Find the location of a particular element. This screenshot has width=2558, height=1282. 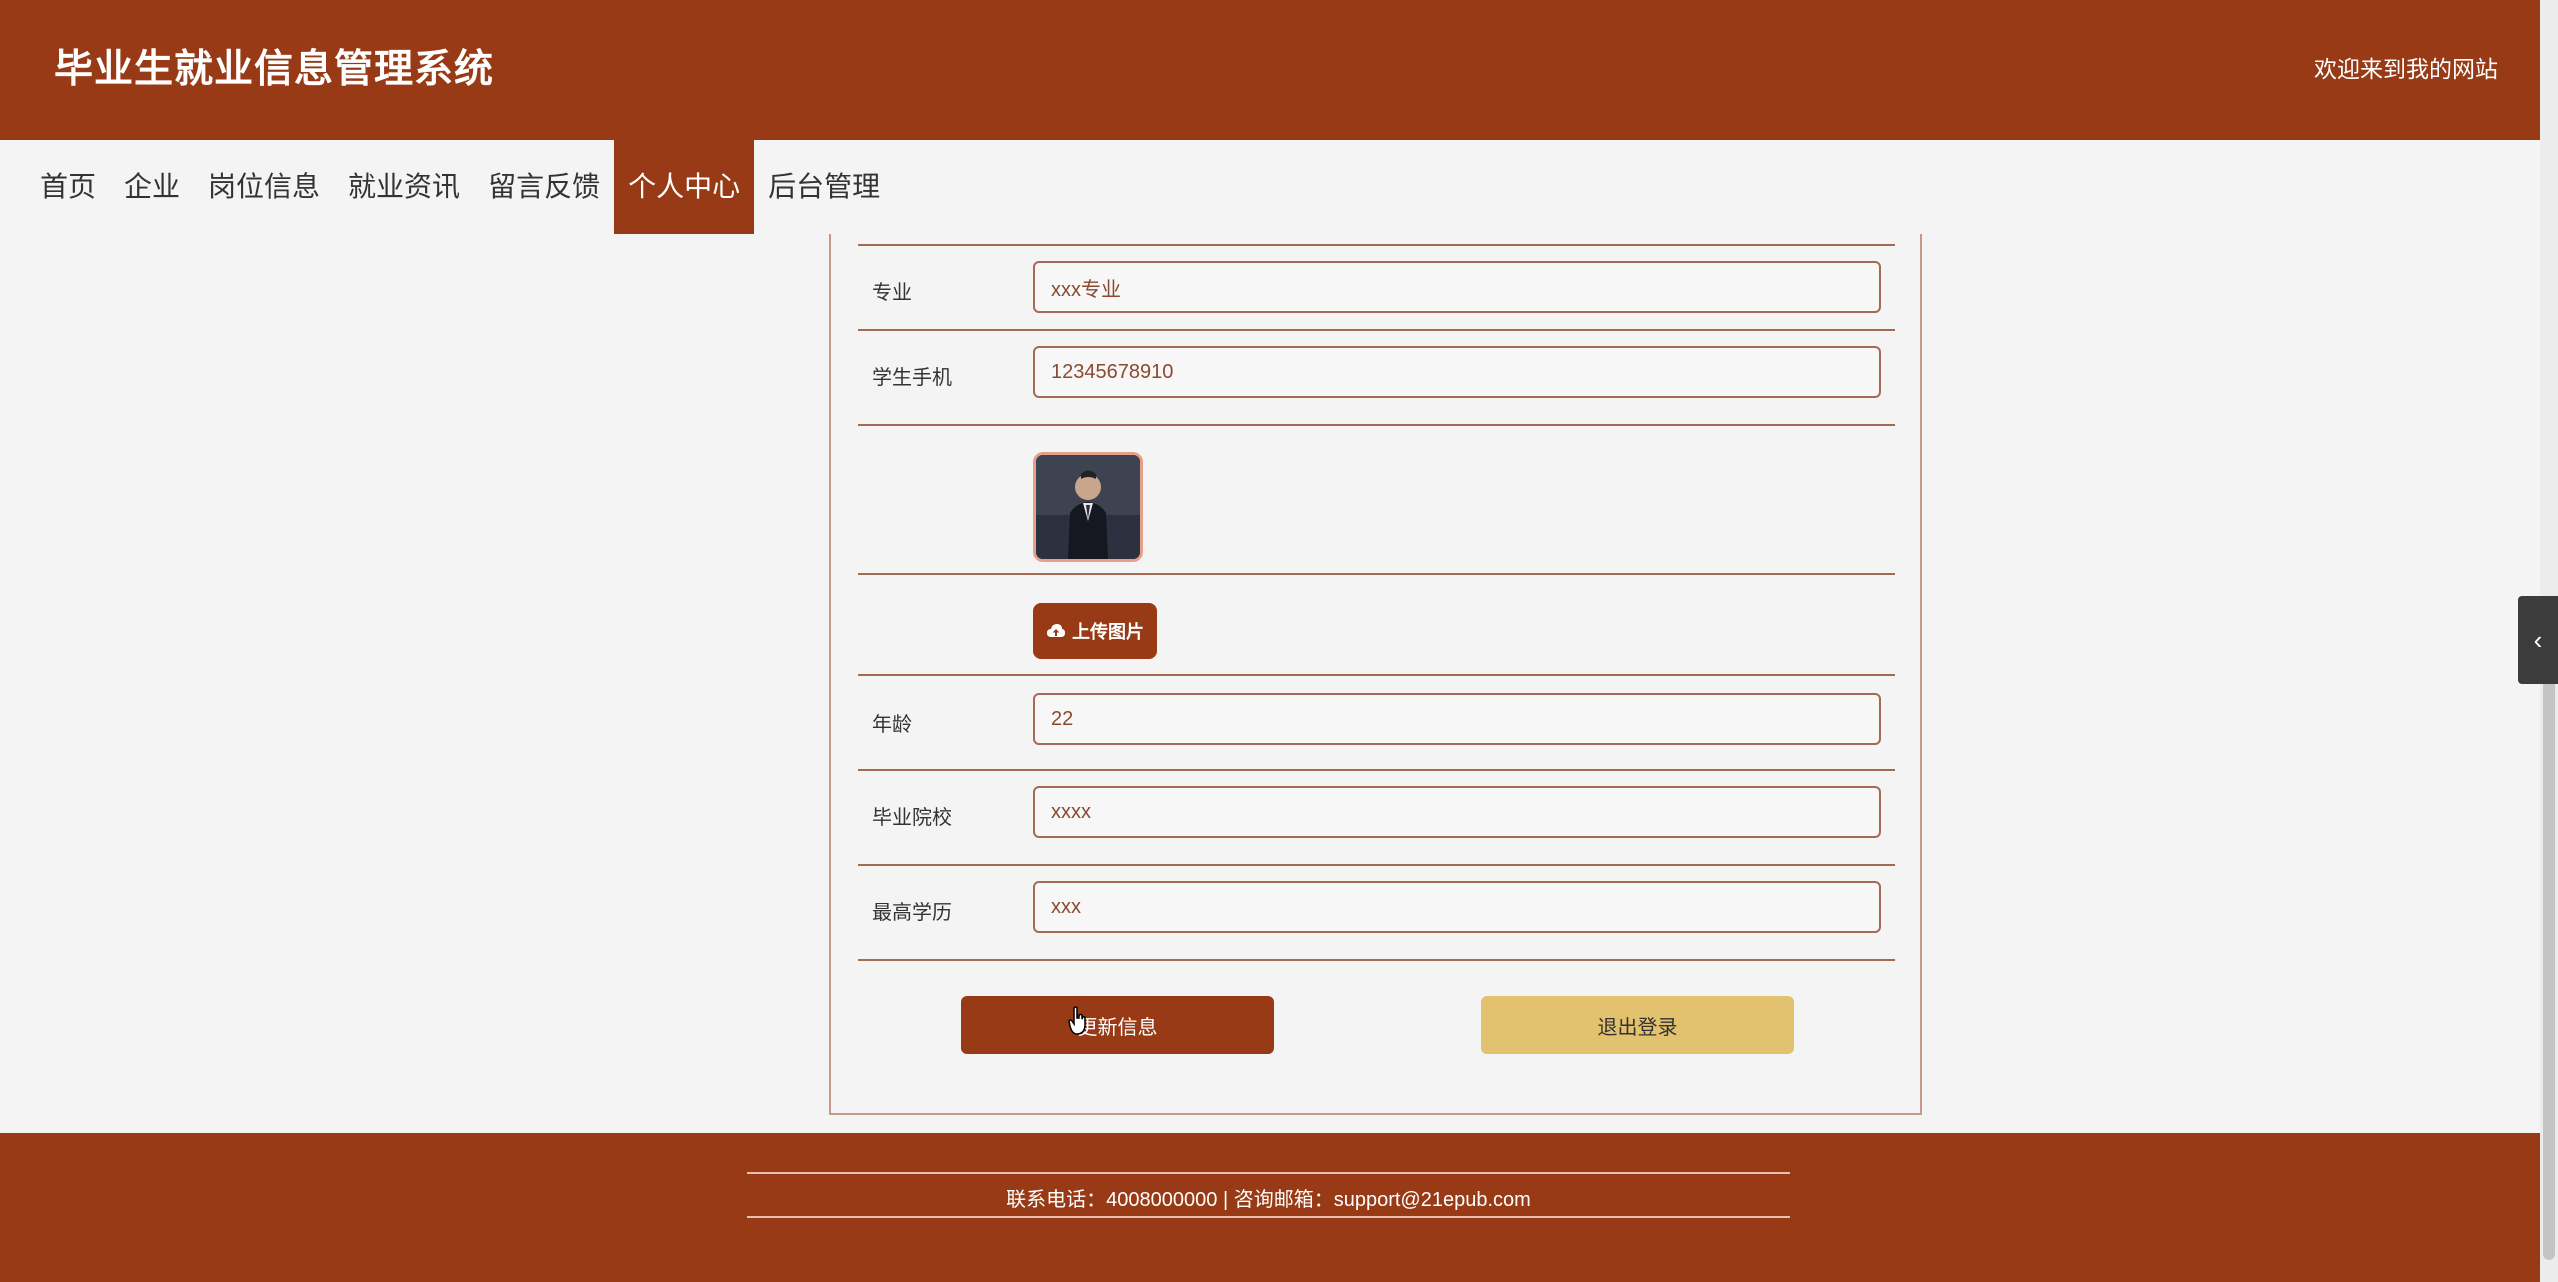

chevron-left-icon: ‹ is located at coordinates (2538, 639).